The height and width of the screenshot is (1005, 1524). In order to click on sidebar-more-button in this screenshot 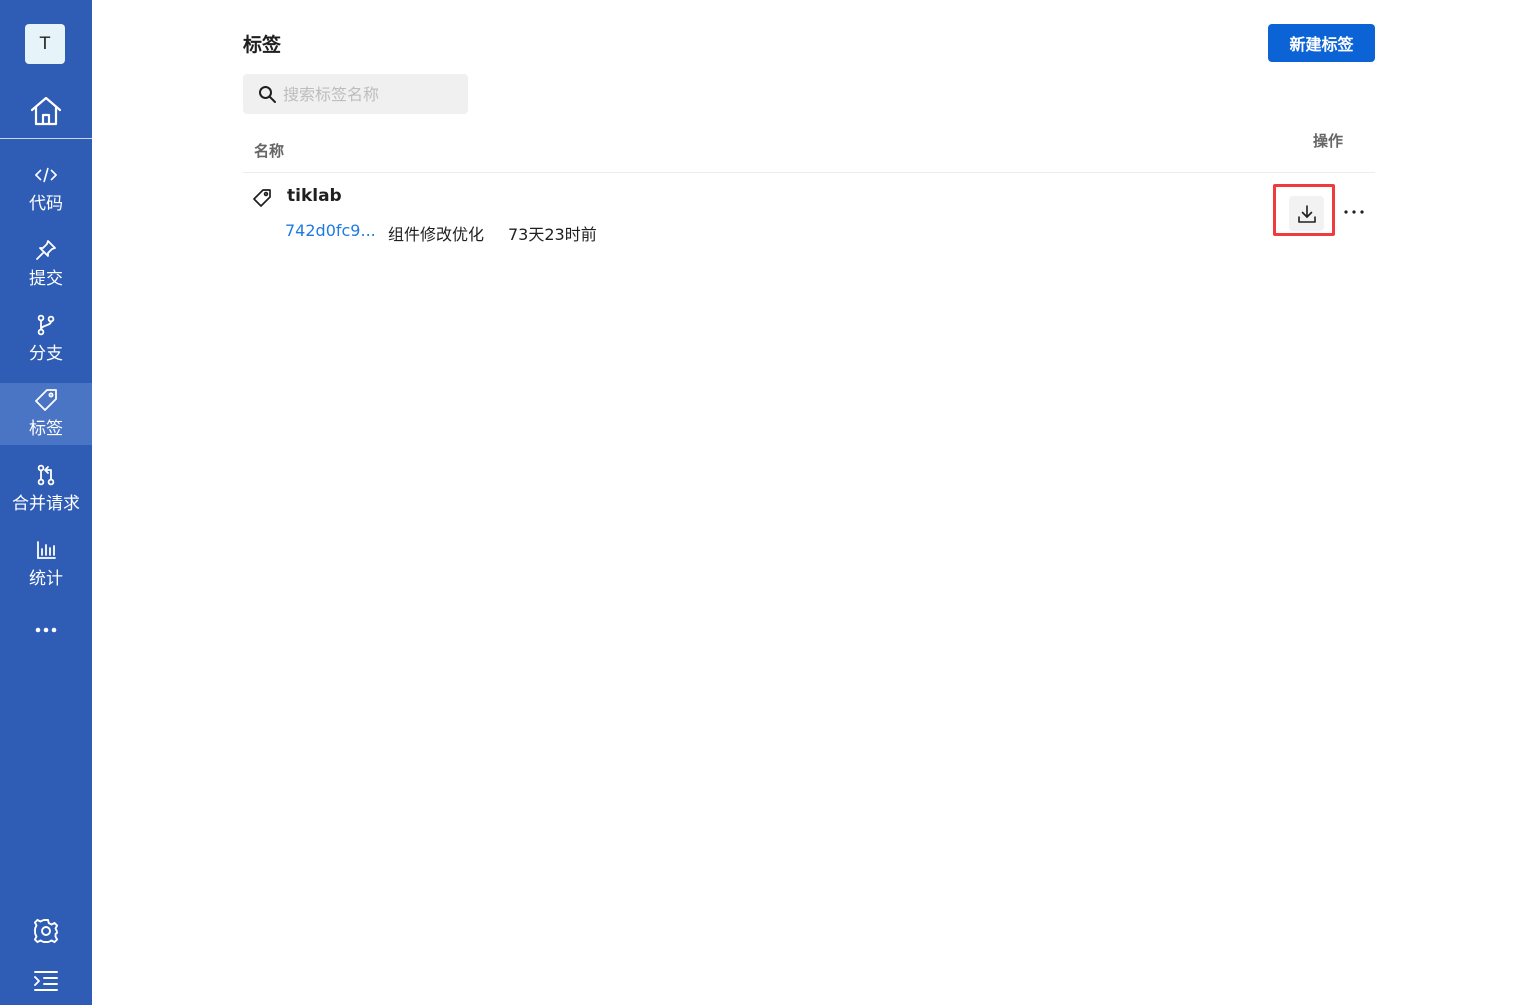, I will do `click(46, 630)`.